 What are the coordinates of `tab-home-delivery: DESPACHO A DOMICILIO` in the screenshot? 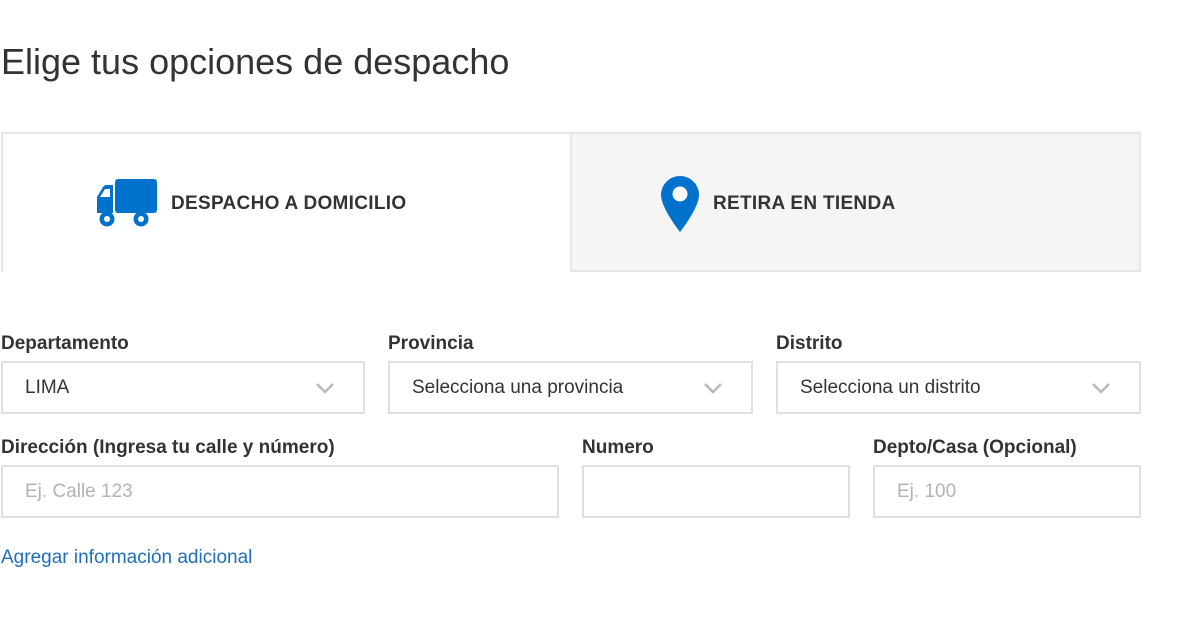 It's located at (286, 202).